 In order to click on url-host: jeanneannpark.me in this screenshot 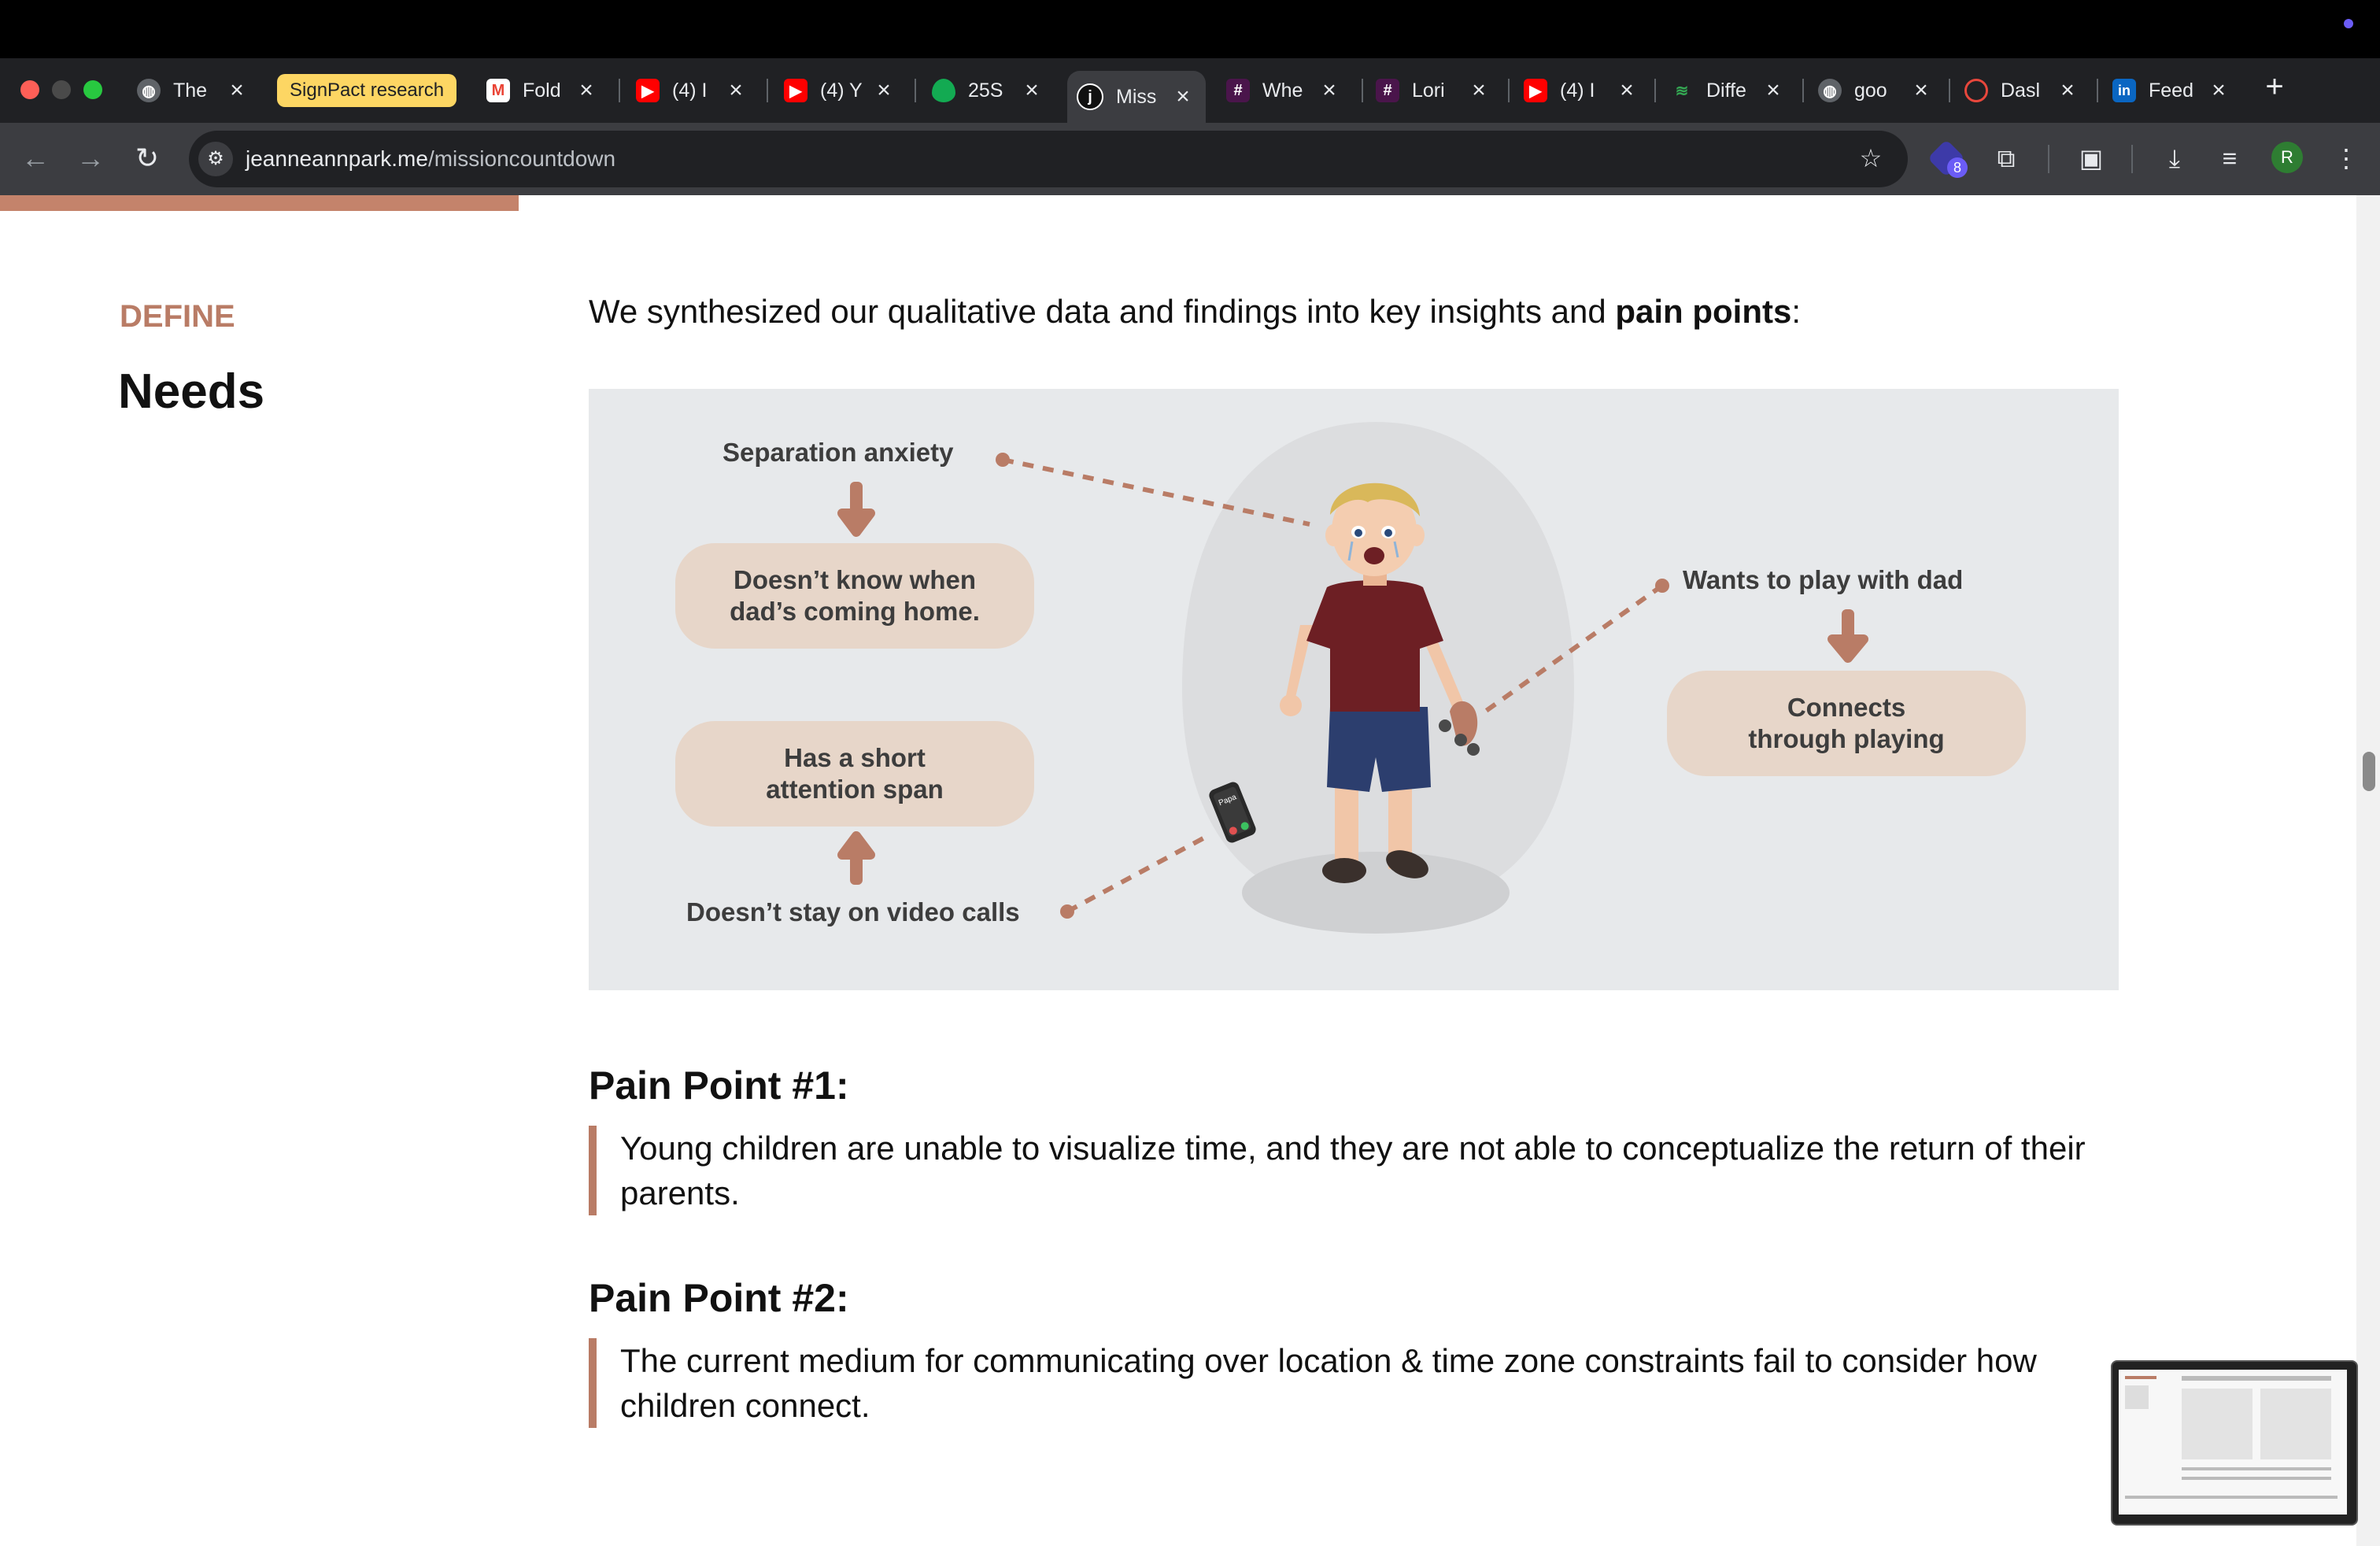, I will do `click(337, 158)`.